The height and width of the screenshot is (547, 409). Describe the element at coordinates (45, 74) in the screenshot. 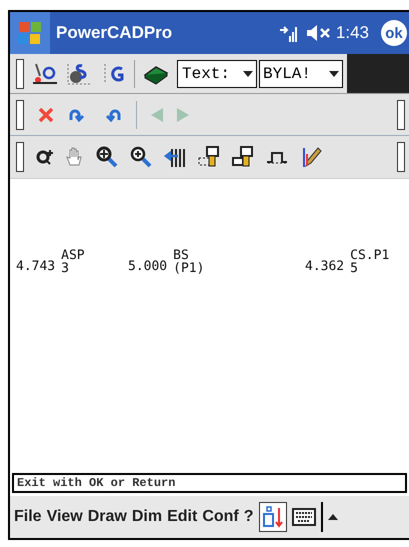

I see `osnap-icon` at that location.